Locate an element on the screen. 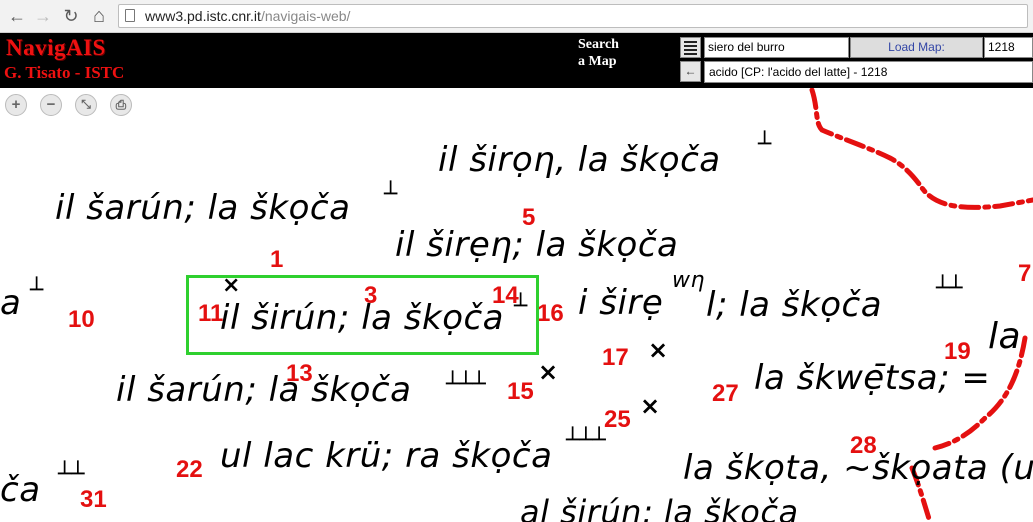  map-text: a is located at coordinates (11, 303).